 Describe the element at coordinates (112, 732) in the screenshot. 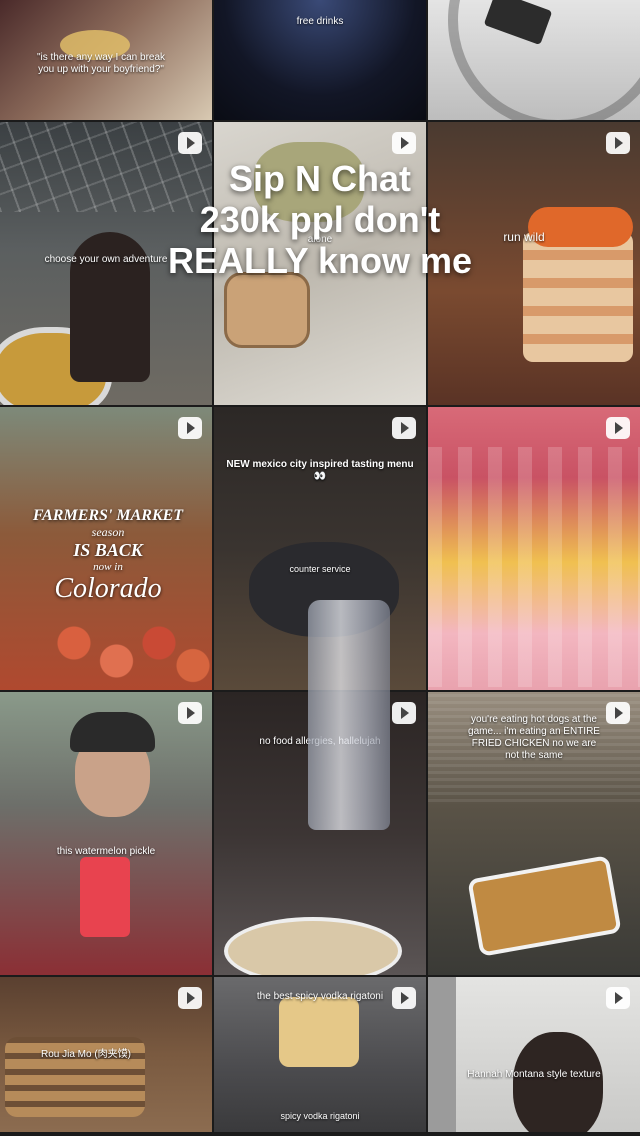

I see `cap-shape` at that location.